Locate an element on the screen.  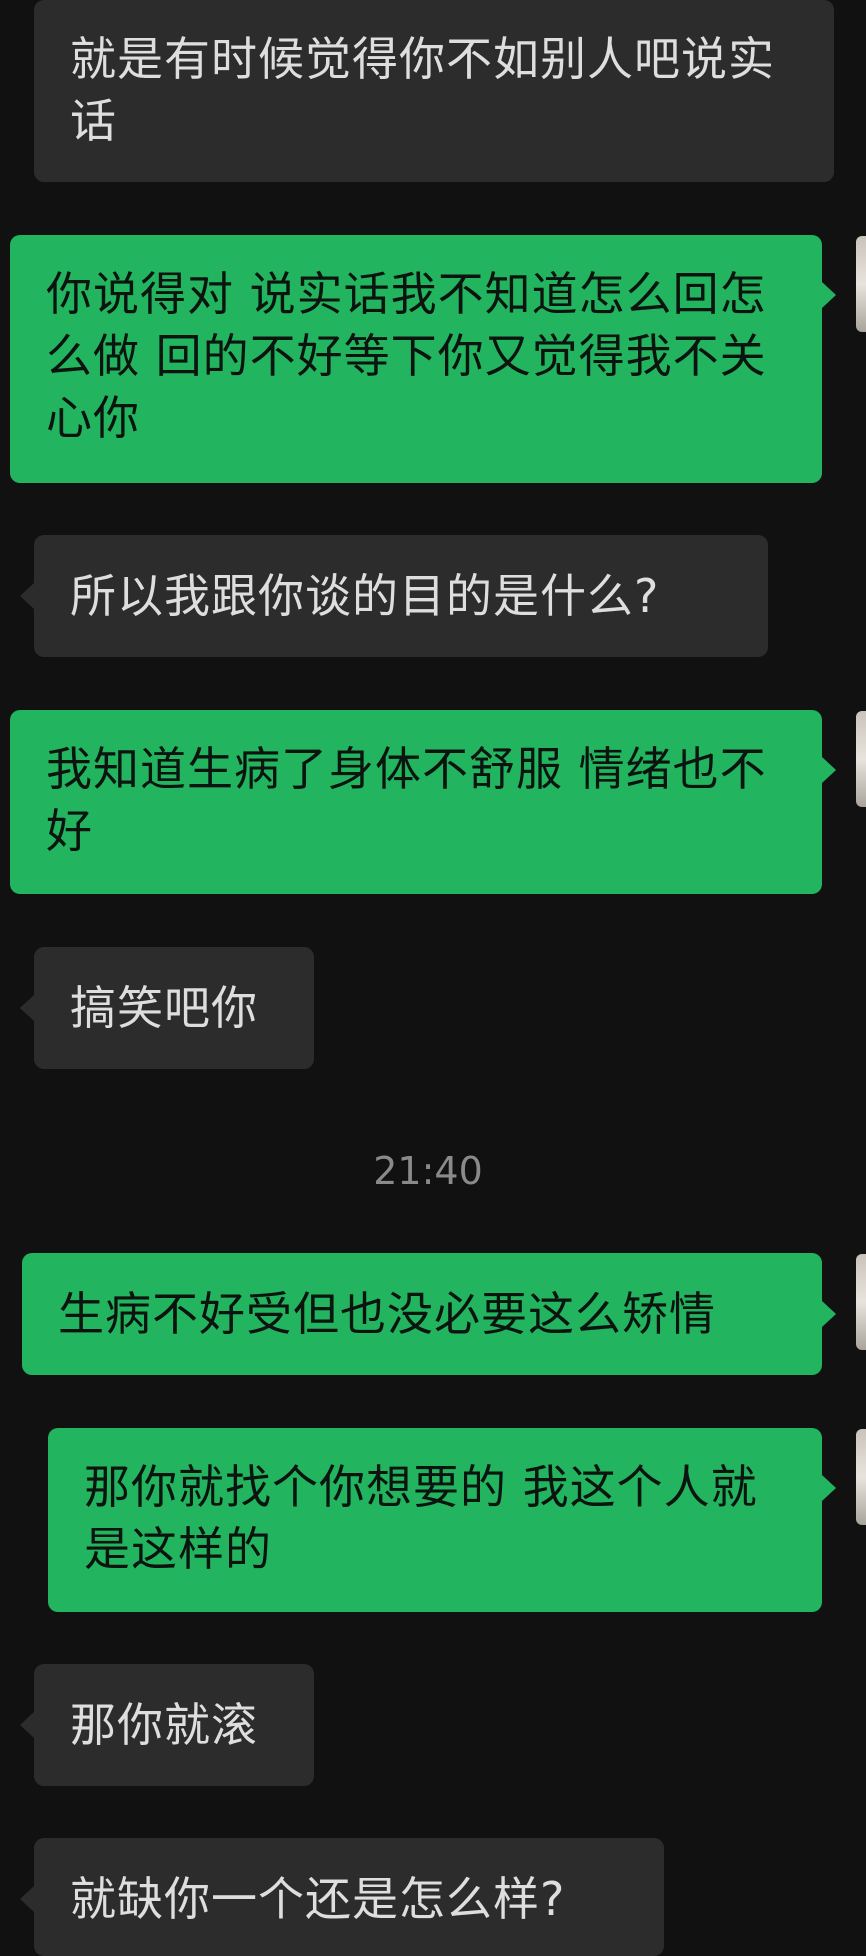
outgoing-message-bubble: 那你就找个你想要的 我这个人就是这样的 is located at coordinates (435, 1520).